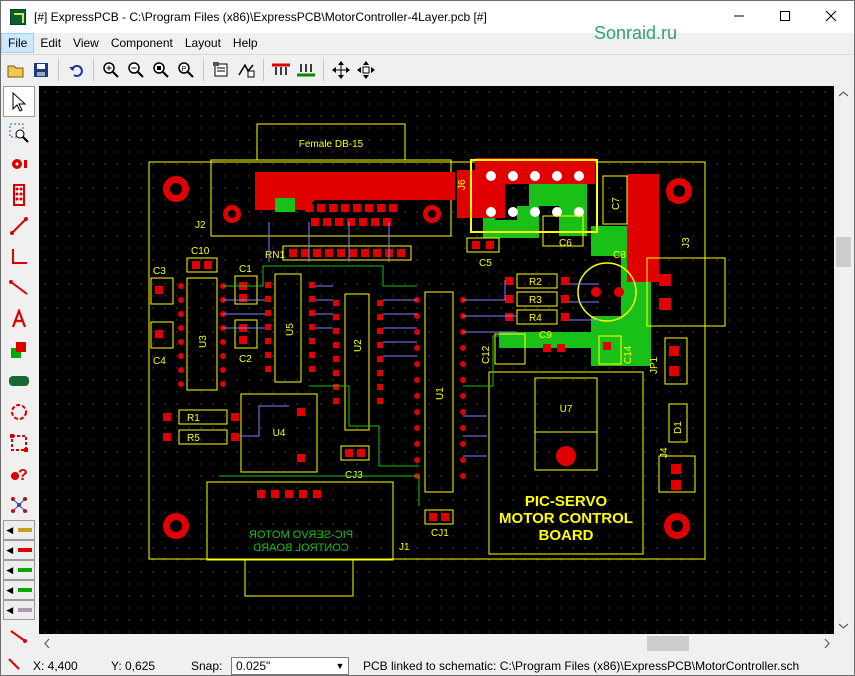 The height and width of the screenshot is (676, 855). Describe the element at coordinates (831, 16) in the screenshot. I see `close-button` at that location.